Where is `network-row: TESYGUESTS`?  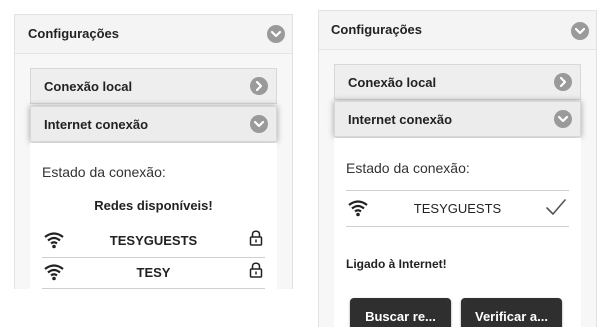
network-row: TESYGUESTS is located at coordinates (153, 241).